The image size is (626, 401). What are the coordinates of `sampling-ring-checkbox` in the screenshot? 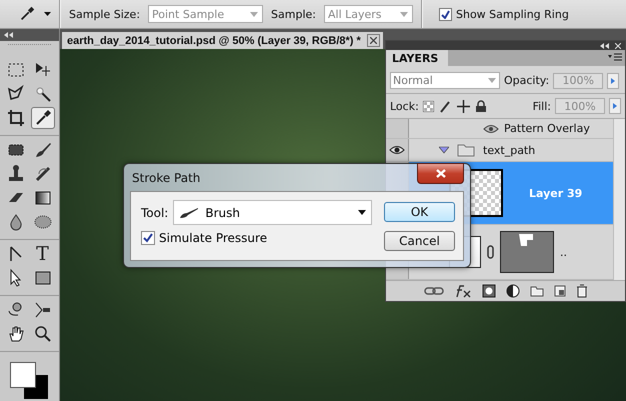 It's located at (445, 14).